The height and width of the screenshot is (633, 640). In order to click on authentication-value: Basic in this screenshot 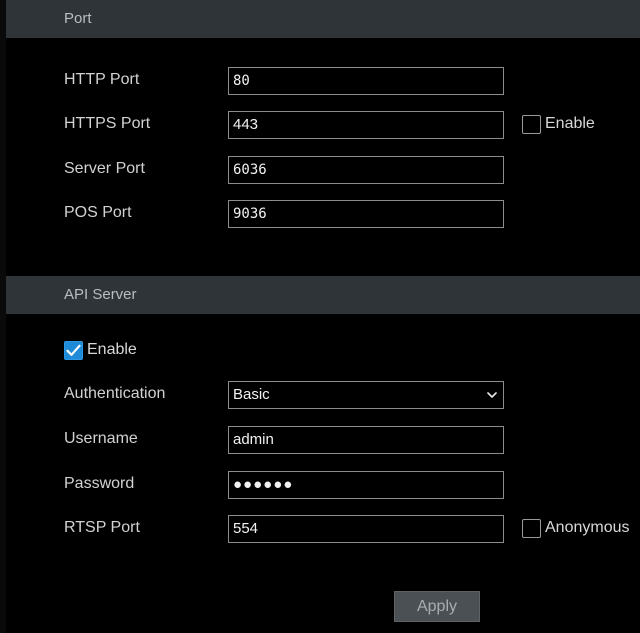, I will do `click(251, 394)`.